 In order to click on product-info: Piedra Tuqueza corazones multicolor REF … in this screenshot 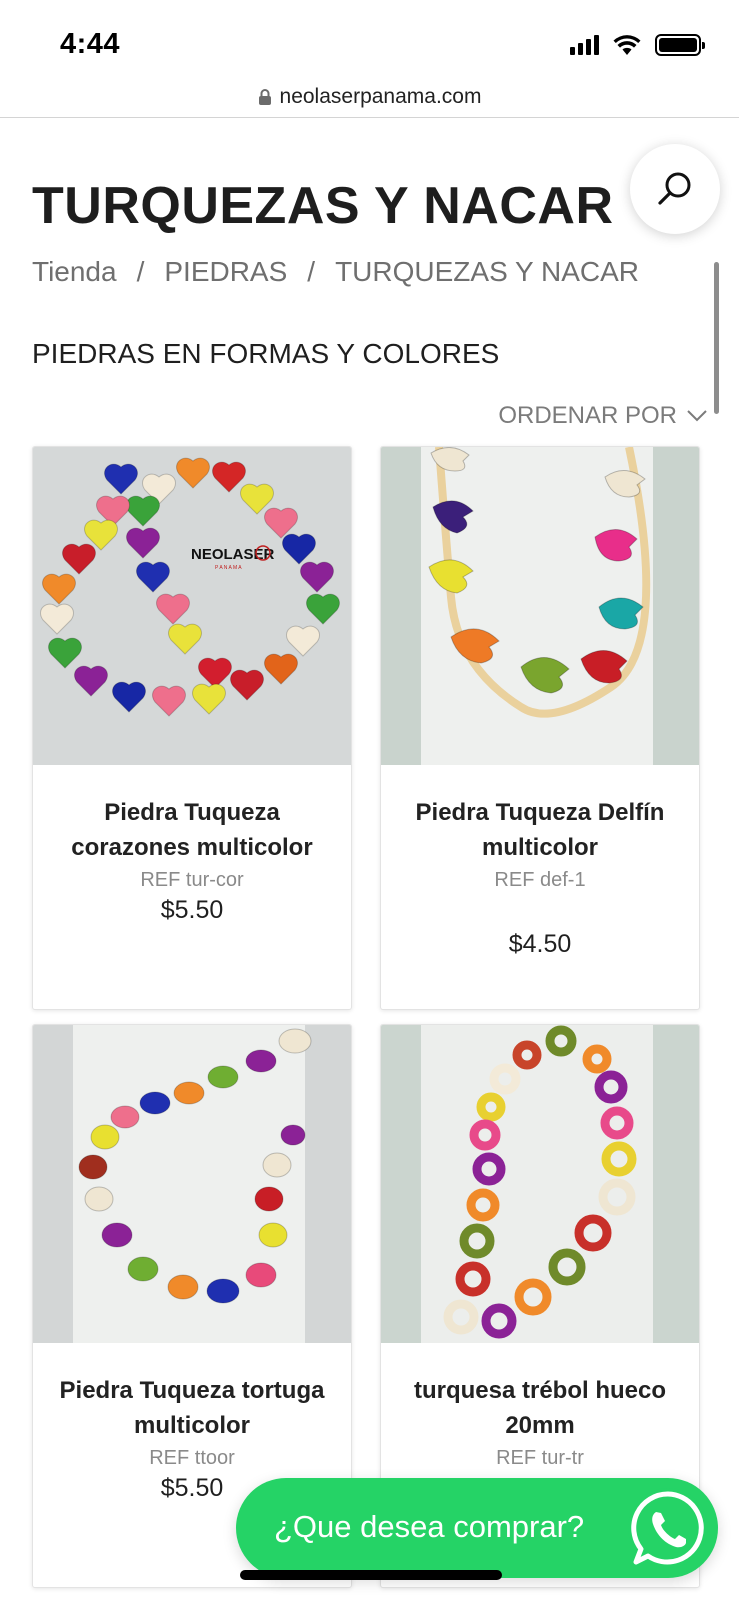, I will do `click(192, 845)`.